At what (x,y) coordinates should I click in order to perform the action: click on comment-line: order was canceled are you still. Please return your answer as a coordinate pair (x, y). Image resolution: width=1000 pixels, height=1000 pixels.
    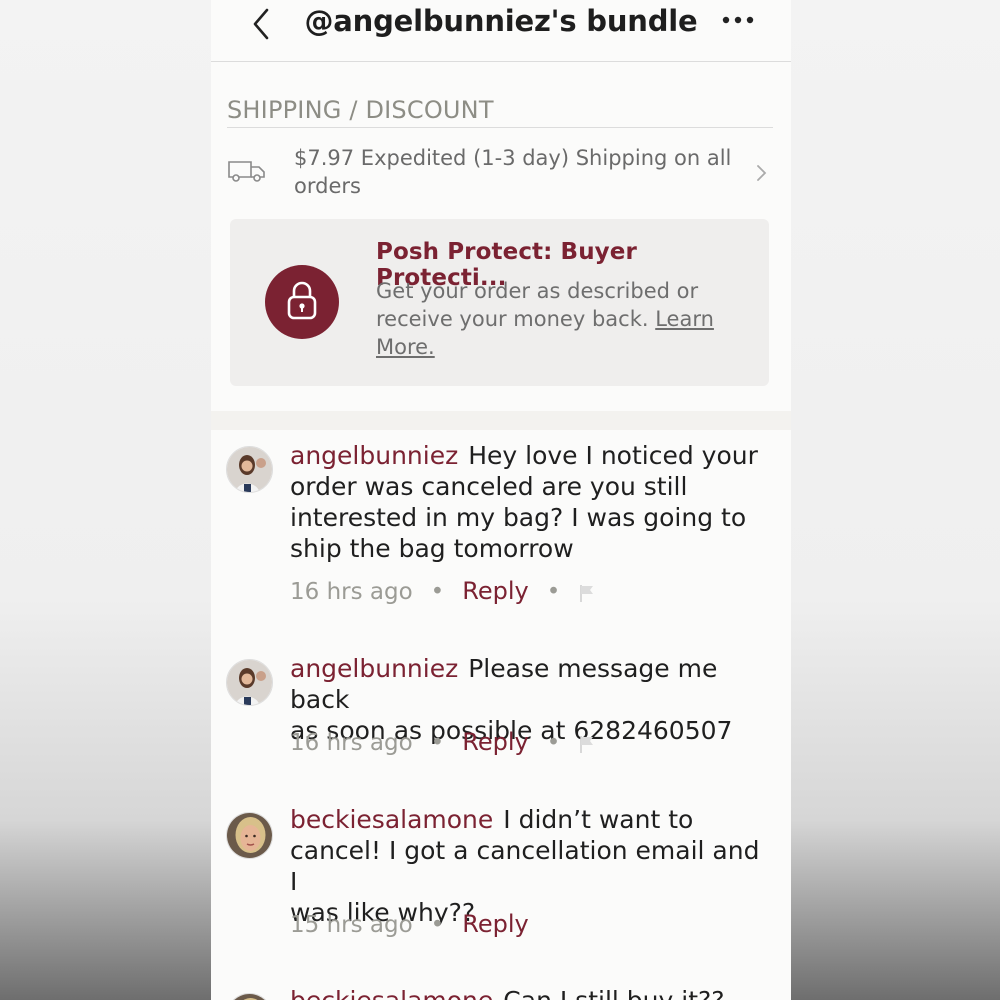
    Looking at the image, I should click on (489, 486).